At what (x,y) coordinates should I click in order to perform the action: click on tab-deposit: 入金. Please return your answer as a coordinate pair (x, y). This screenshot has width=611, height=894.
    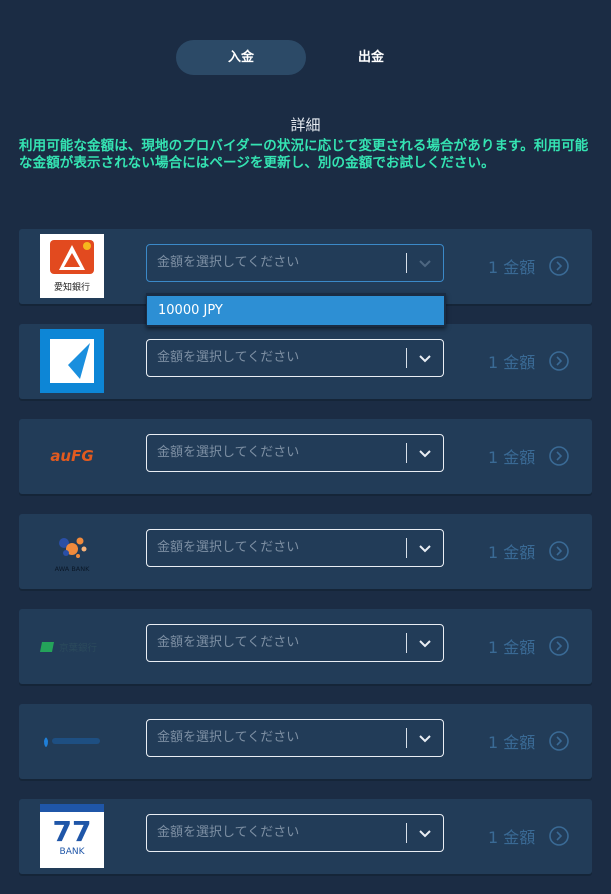
    Looking at the image, I should click on (241, 57).